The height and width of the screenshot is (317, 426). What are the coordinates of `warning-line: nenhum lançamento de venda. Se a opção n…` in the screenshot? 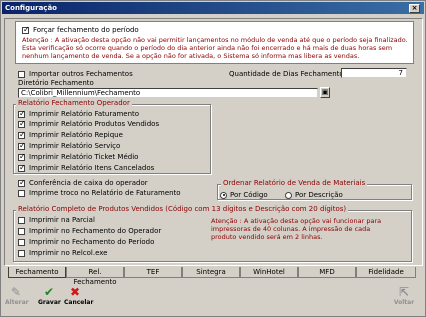 It's located at (191, 56).